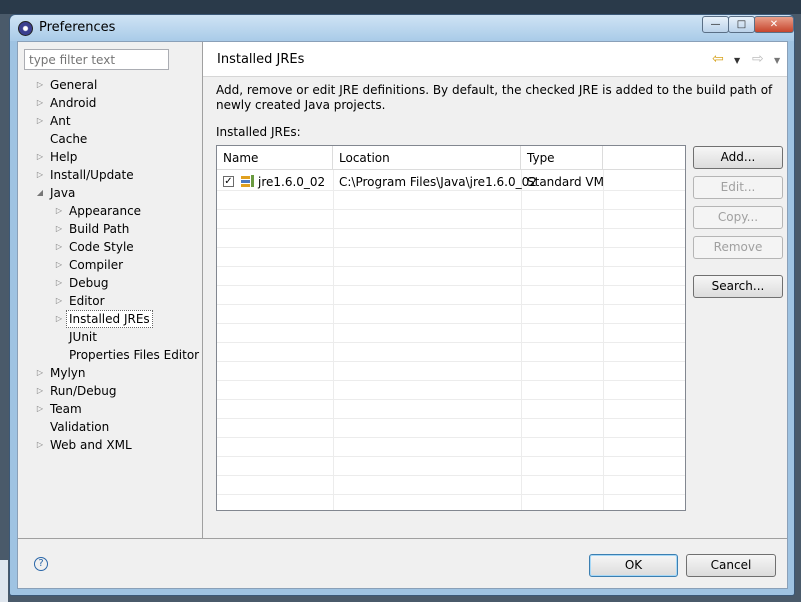  Describe the element at coordinates (99, 229) in the screenshot. I see `tree-item-label: Build Path` at that location.